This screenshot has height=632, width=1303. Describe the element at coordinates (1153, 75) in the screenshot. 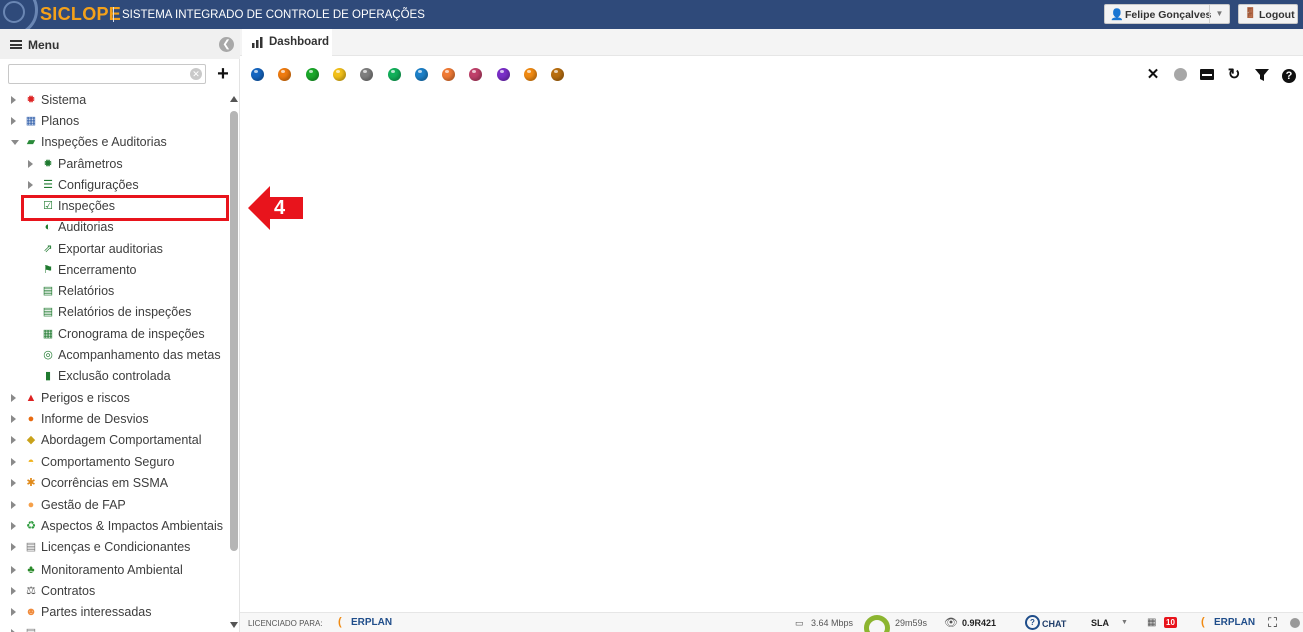

I see `close-icon: ✕` at that location.